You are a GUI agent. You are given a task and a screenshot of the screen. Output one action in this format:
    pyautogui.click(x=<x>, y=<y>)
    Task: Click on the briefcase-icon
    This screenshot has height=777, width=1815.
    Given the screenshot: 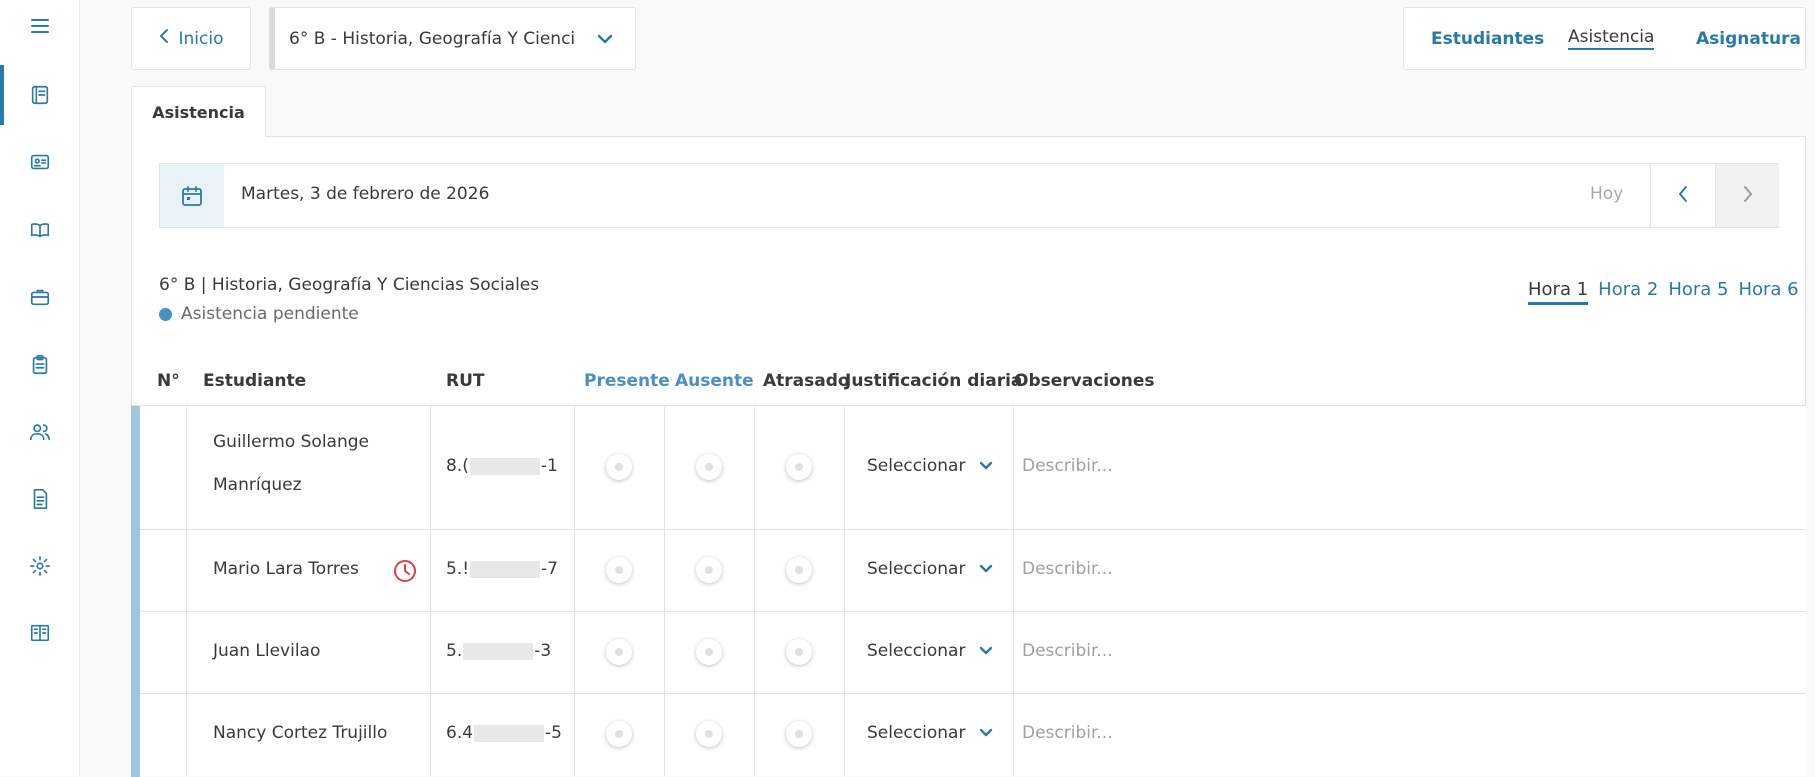 What is the action you would take?
    pyautogui.click(x=40, y=297)
    